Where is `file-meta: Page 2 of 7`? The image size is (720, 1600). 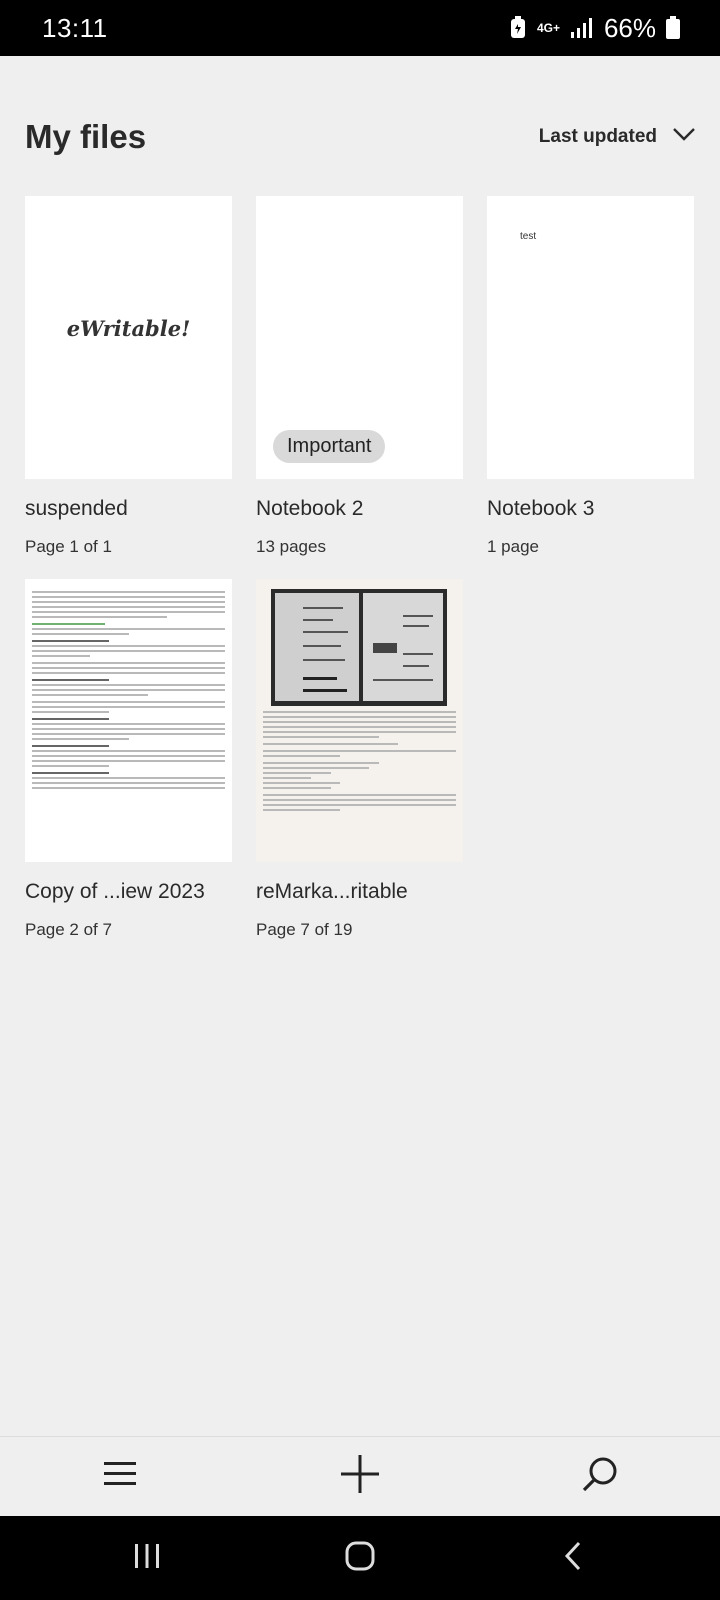
file-meta: Page 2 of 7 is located at coordinates (68, 929).